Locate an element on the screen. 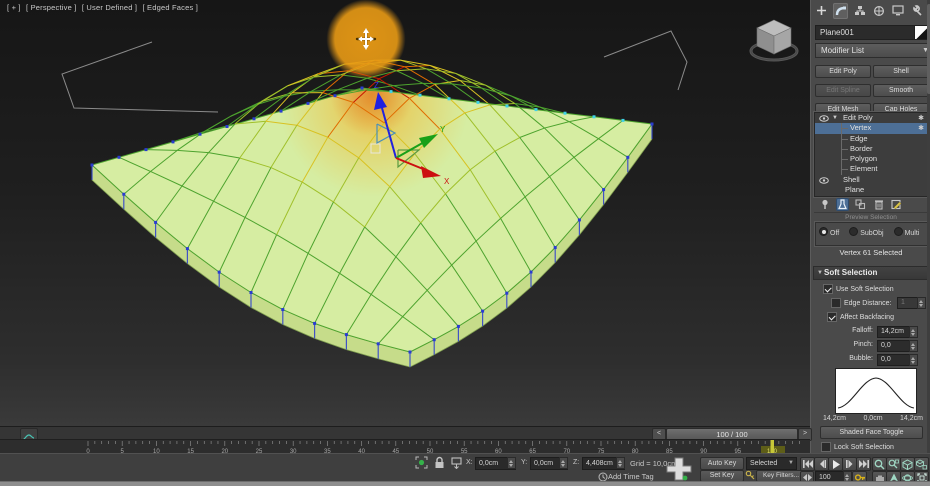 The width and height of the screenshot is (930, 486). preview-option-off: Off is located at coordinates (829, 232).